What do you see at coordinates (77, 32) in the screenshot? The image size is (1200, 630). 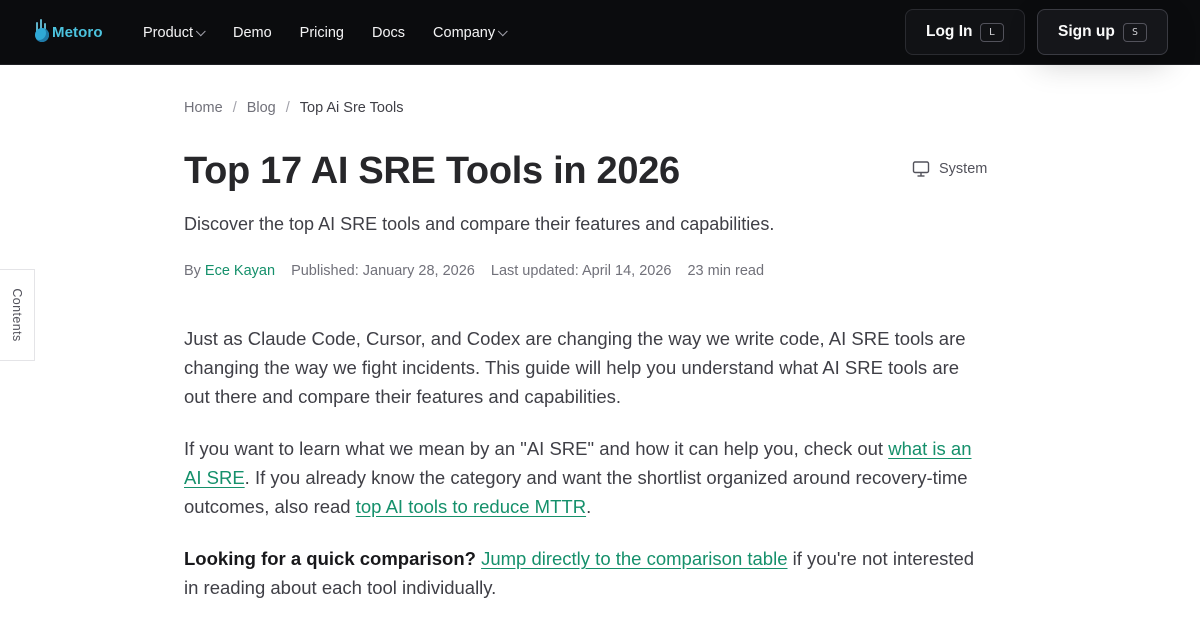 I see `logo-text: Metoro` at bounding box center [77, 32].